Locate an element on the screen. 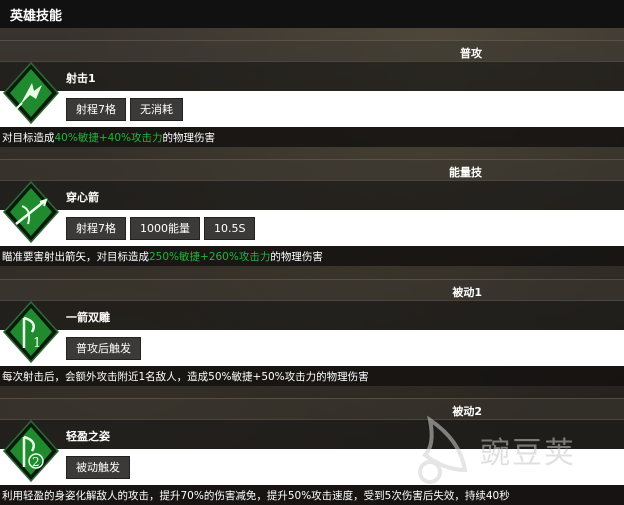 This screenshot has height=505, width=624. skill-tags: 被动触发 is located at coordinates (98, 467).